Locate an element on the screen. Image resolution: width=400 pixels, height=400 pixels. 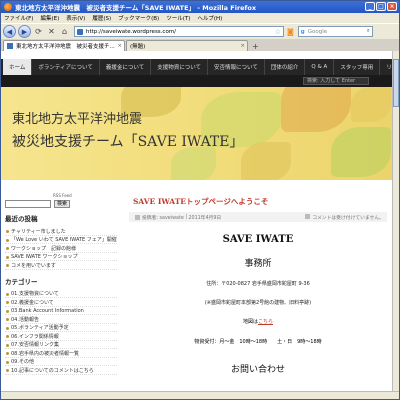
reception-hours: 物資受付：月～金 10時～18時 土・日 9時～18時 is located at coordinates (258, 342).